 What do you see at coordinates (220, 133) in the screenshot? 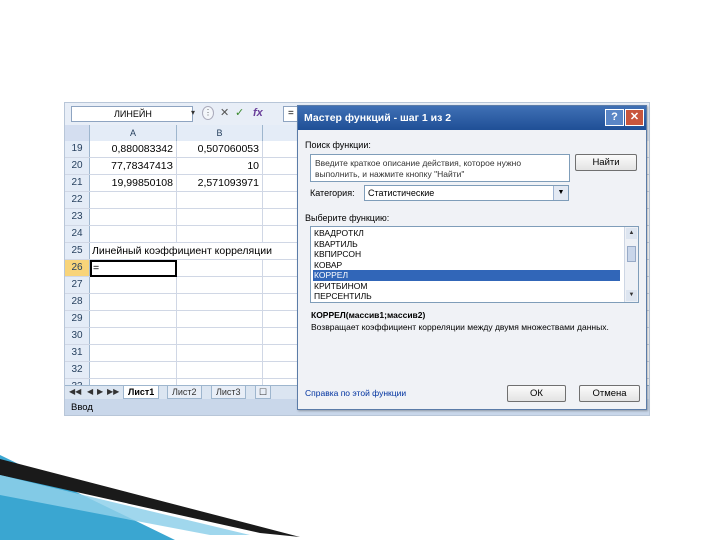
I see `column-header-b: B` at bounding box center [220, 133].